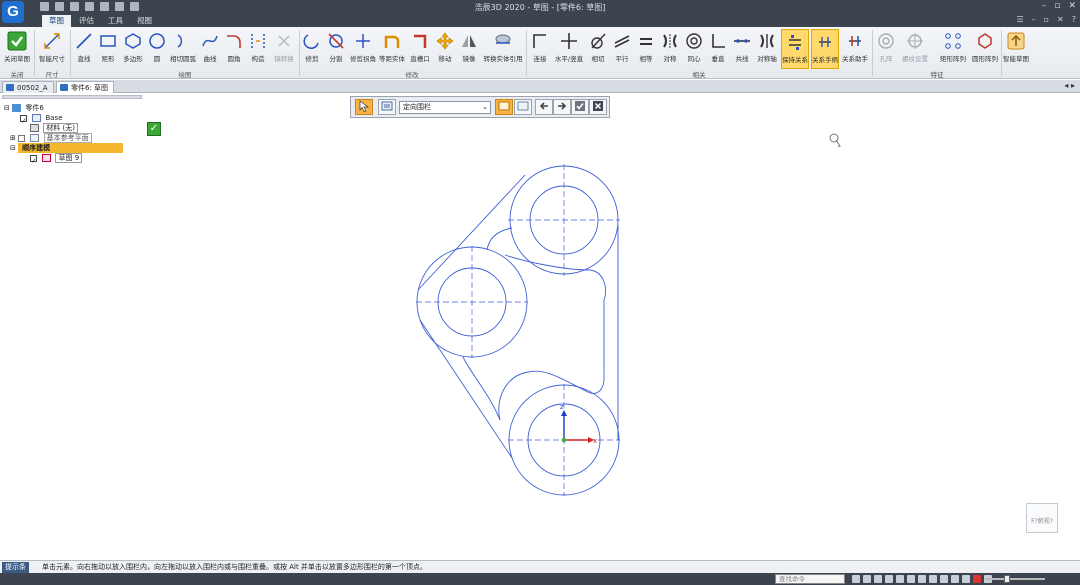 The image size is (1080, 585). What do you see at coordinates (670, 49) in the screenshot?
I see `symmetric-button: 对称` at bounding box center [670, 49].